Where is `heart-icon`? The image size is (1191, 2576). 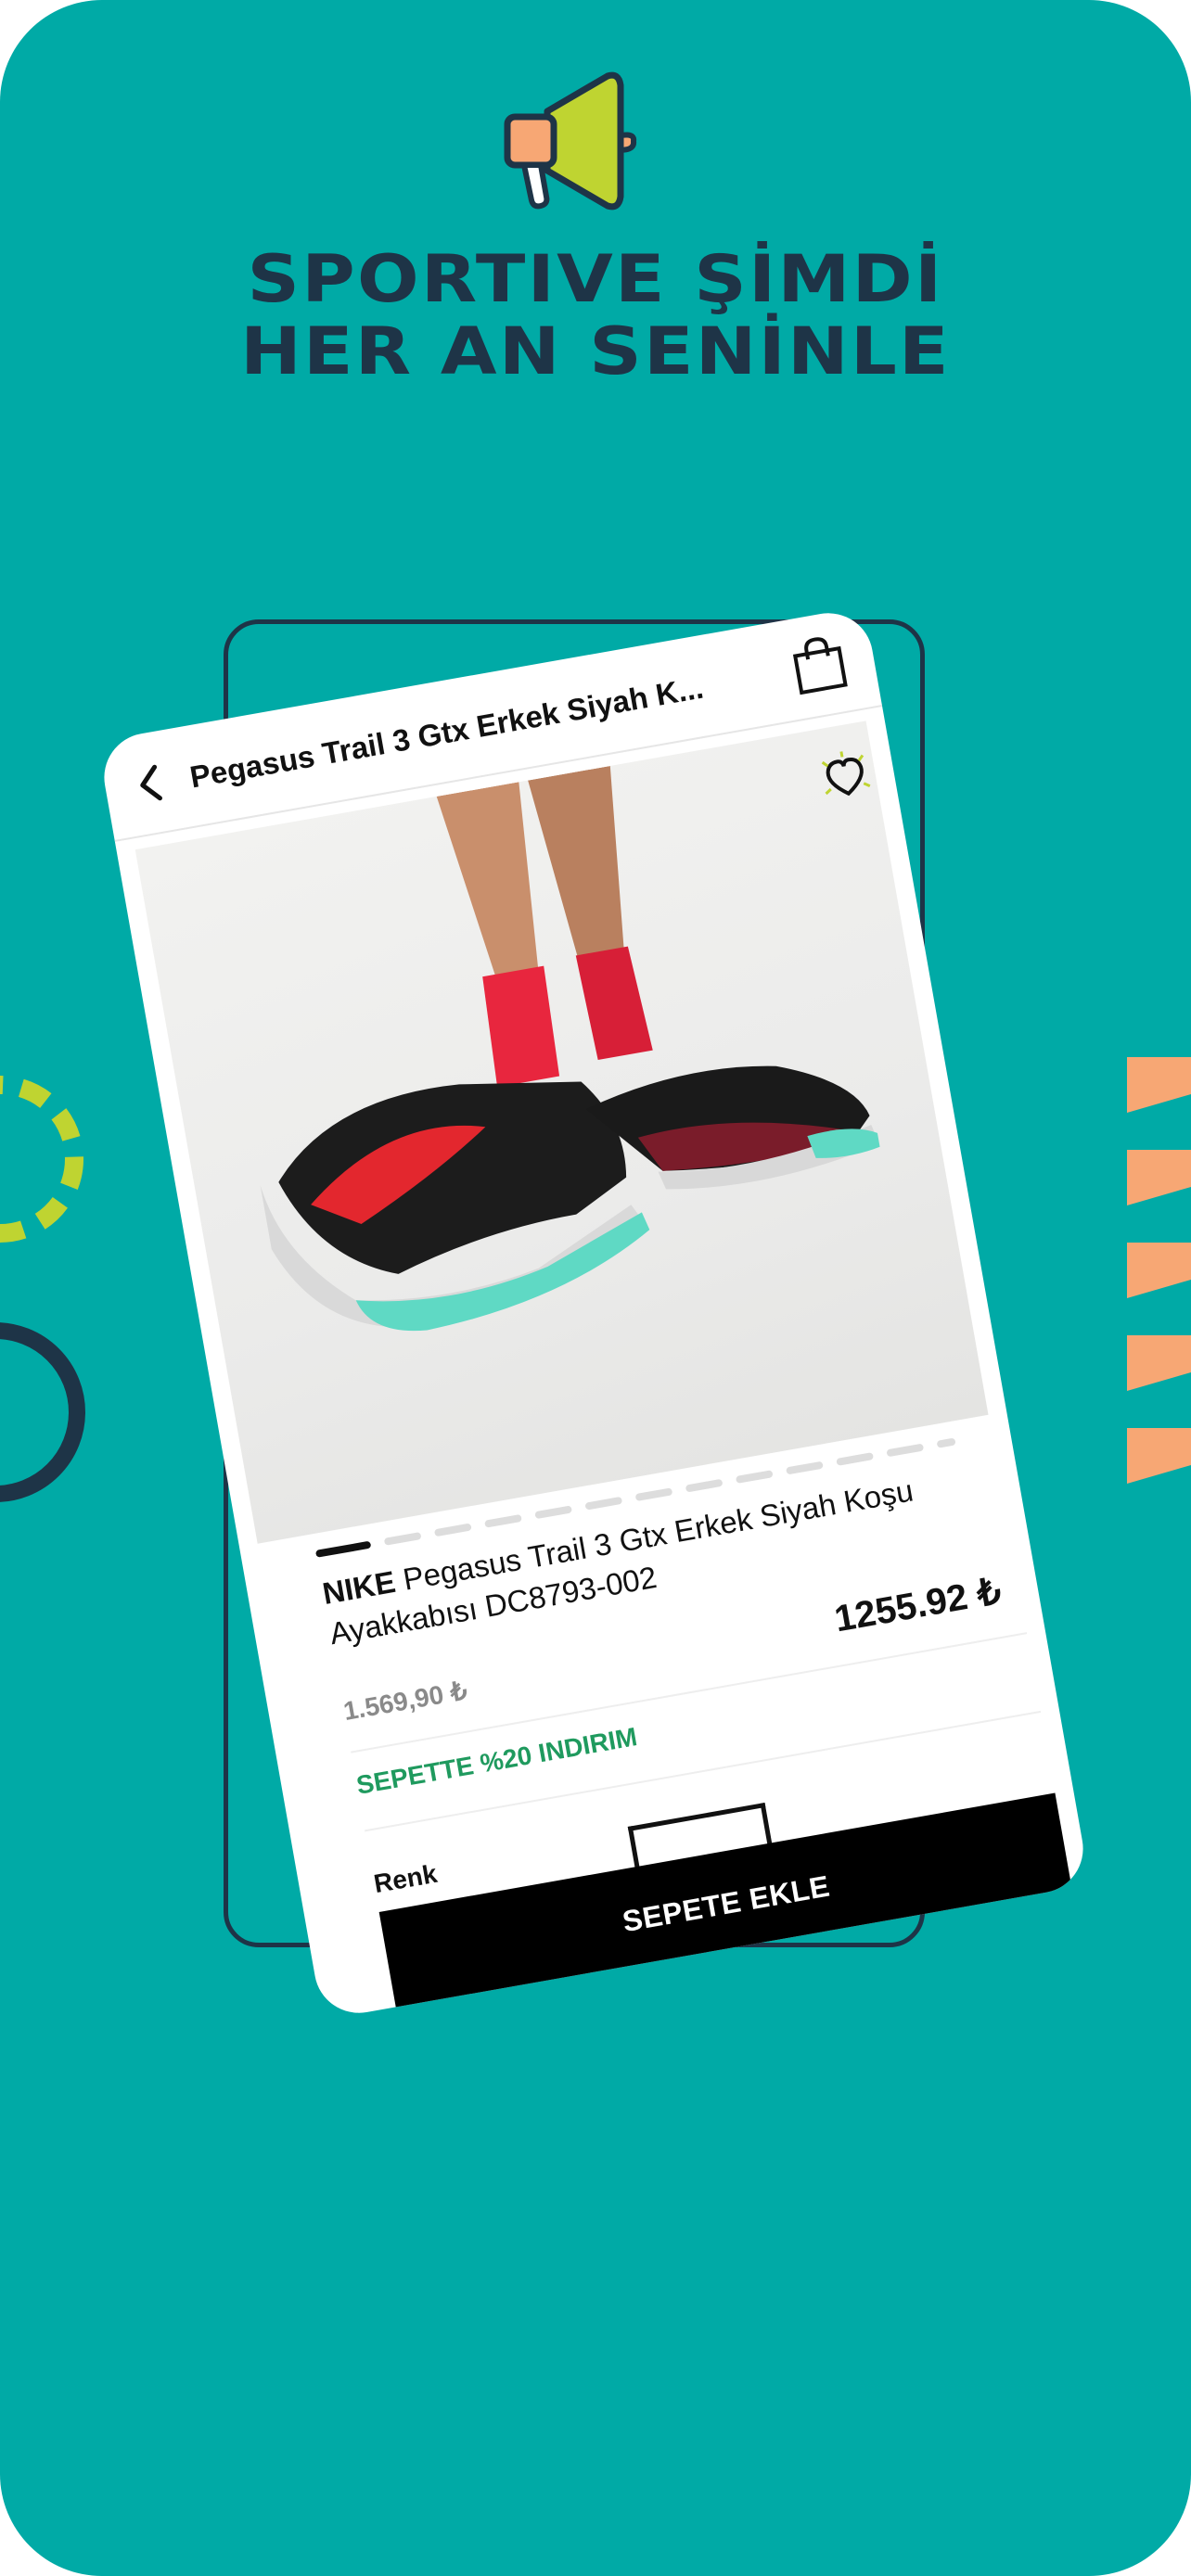
heart-icon is located at coordinates (845, 777).